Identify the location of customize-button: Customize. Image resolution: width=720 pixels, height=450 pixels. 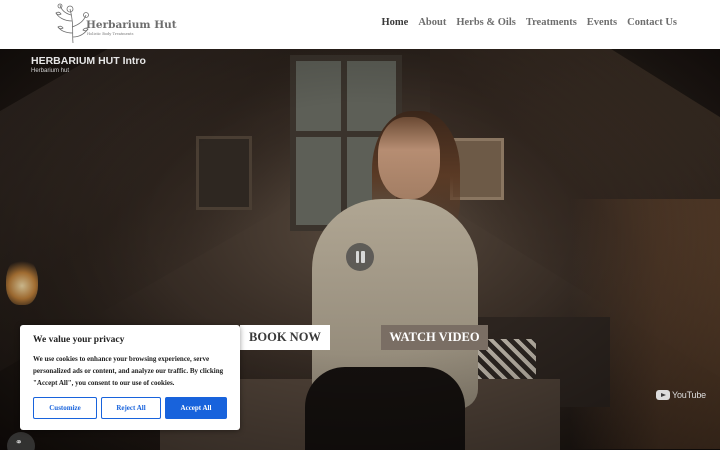
(65, 408).